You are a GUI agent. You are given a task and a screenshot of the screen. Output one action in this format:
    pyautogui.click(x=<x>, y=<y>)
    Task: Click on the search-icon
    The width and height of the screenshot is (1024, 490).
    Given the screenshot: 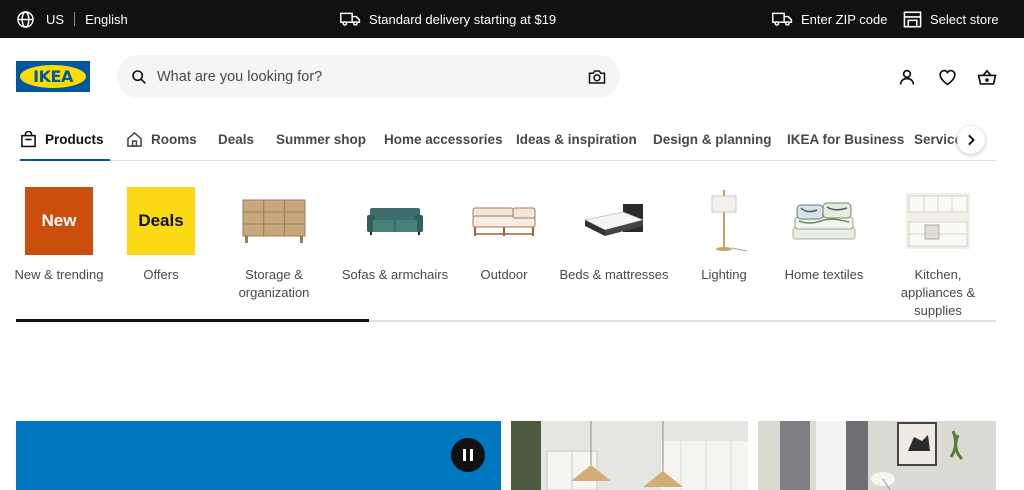 What is the action you would take?
    pyautogui.click(x=139, y=76)
    